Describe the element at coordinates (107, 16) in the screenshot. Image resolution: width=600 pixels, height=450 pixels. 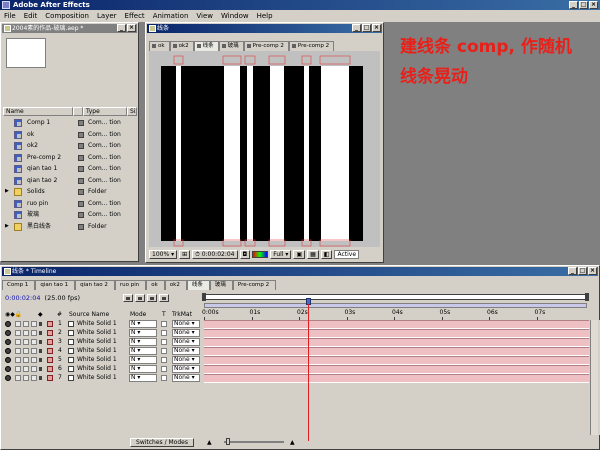
I see `menu-layer: Layer` at that location.